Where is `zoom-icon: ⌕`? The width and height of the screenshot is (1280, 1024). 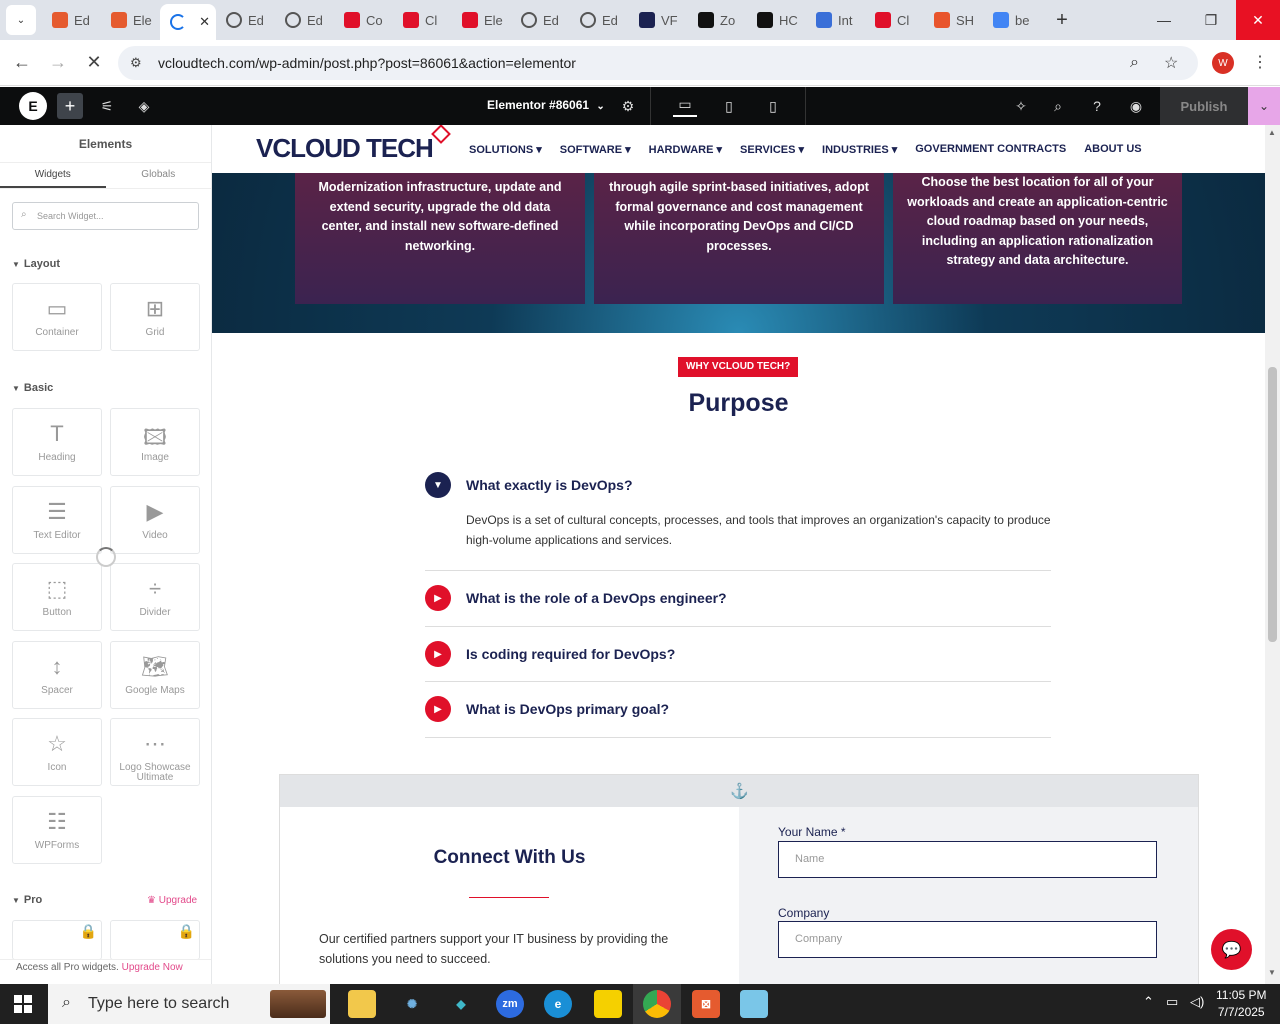 zoom-icon: ⌕ is located at coordinates (1134, 63).